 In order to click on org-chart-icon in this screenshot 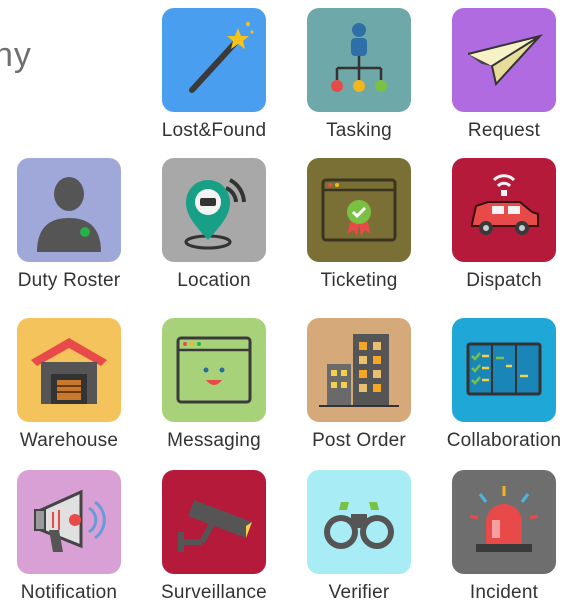, I will do `click(359, 57)`.